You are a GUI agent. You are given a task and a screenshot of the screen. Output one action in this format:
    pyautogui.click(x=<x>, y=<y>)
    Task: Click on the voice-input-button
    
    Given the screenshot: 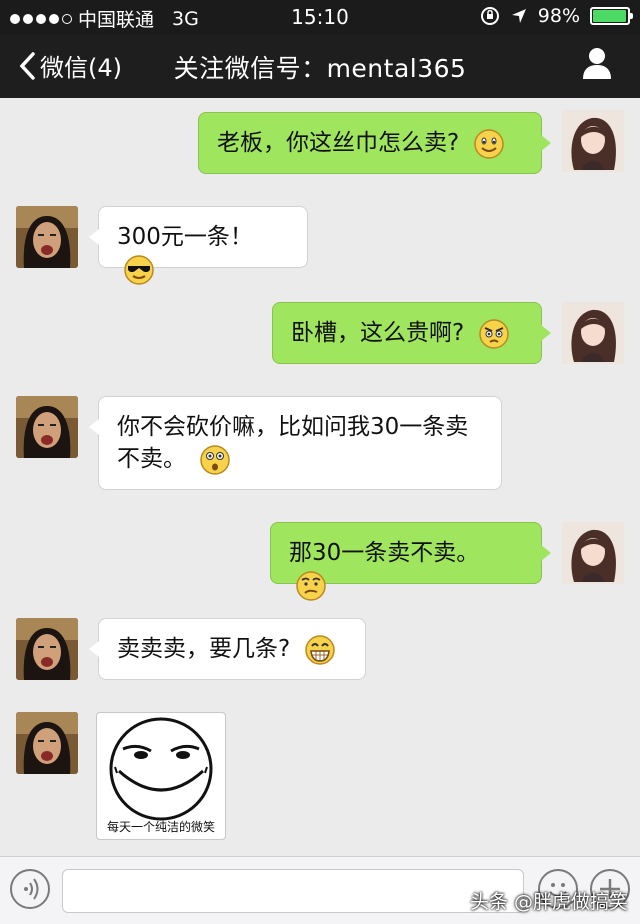 What is the action you would take?
    pyautogui.click(x=30, y=889)
    